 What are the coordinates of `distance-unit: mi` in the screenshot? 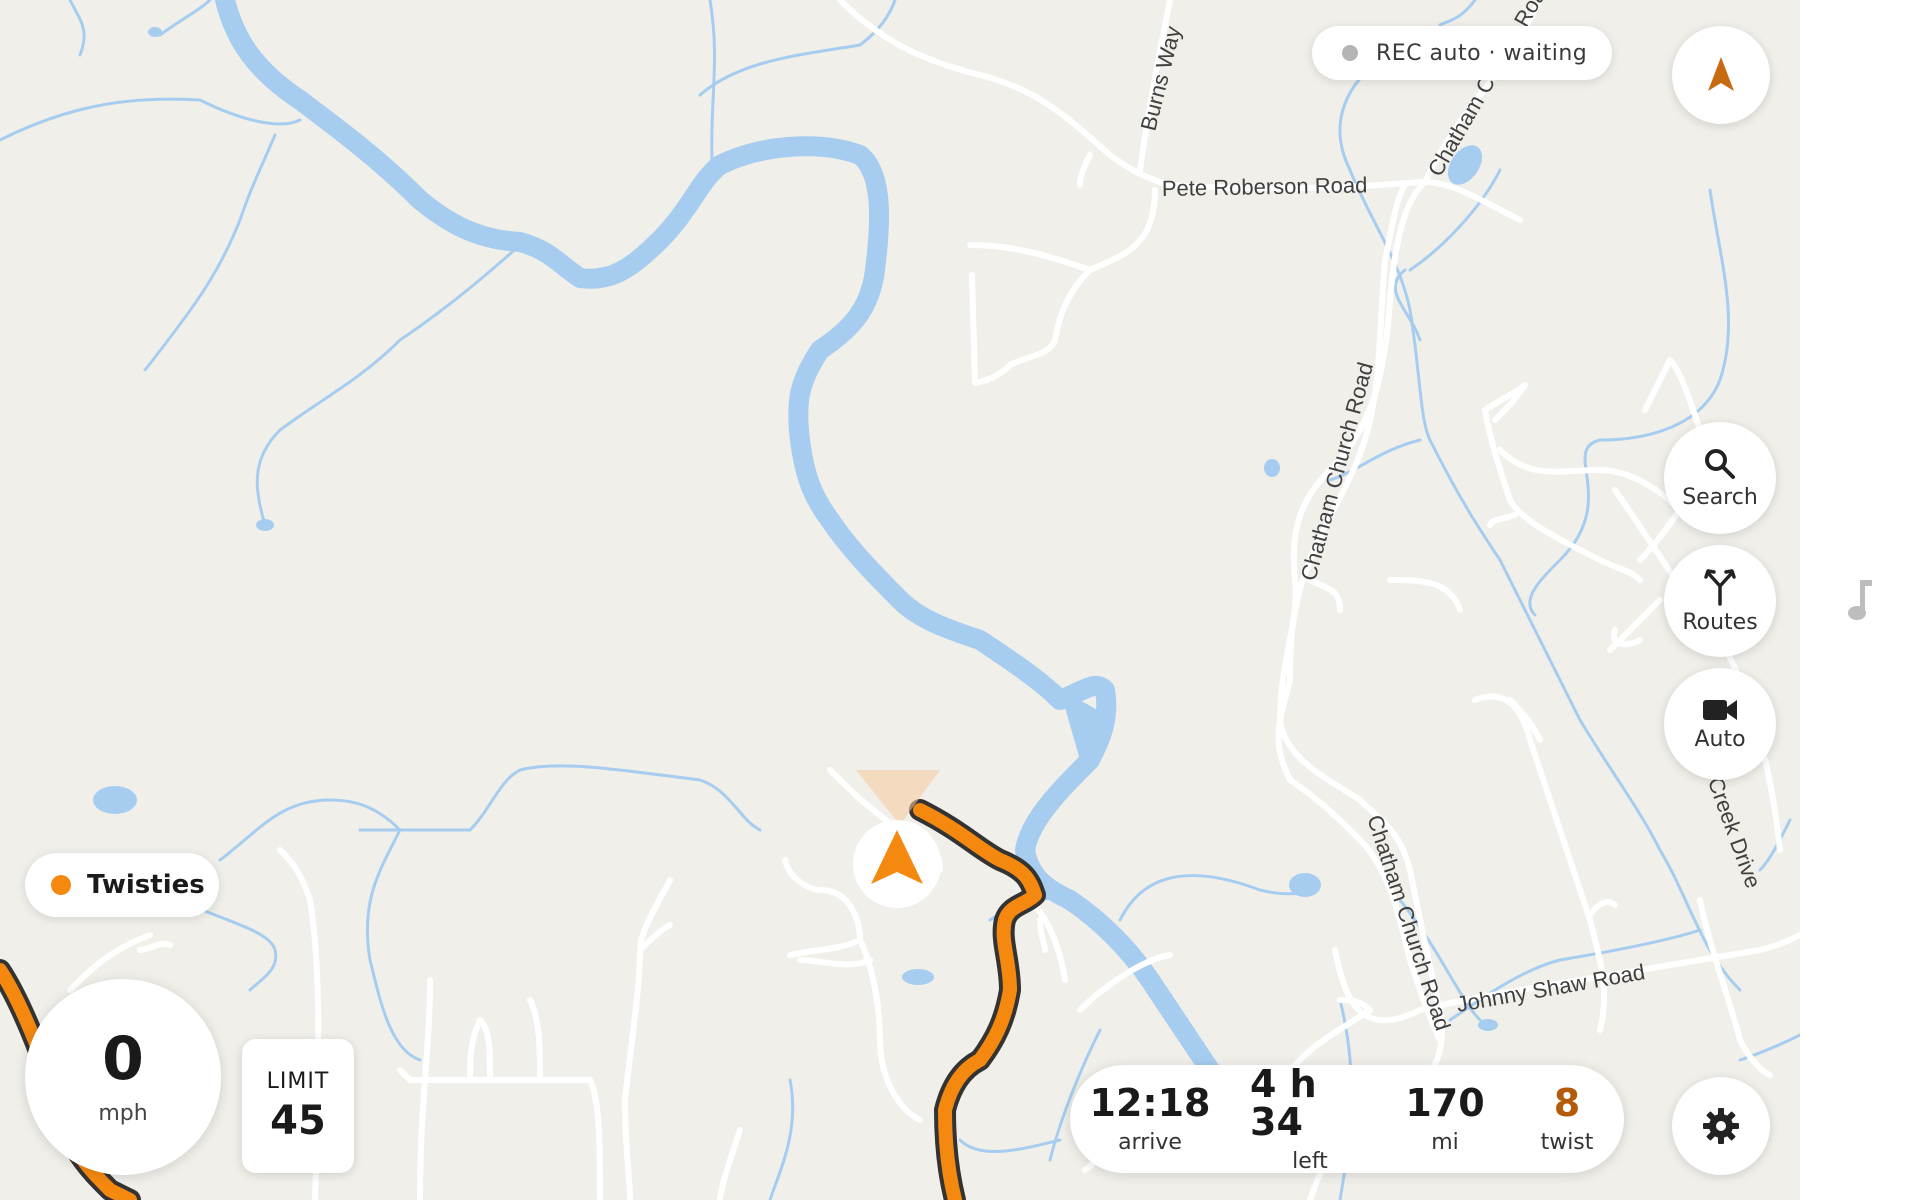 It's located at (1445, 1142).